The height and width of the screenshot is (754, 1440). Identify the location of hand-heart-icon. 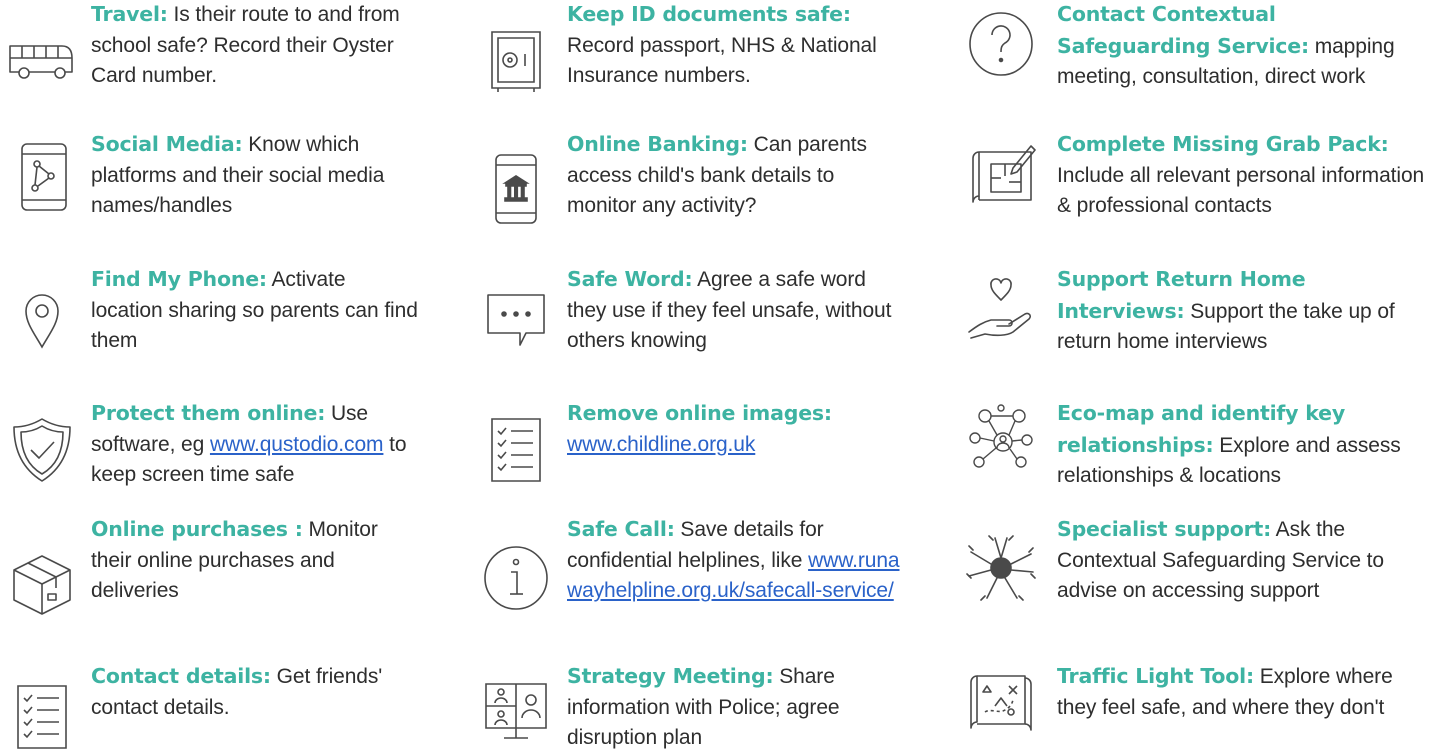
(1001, 308).